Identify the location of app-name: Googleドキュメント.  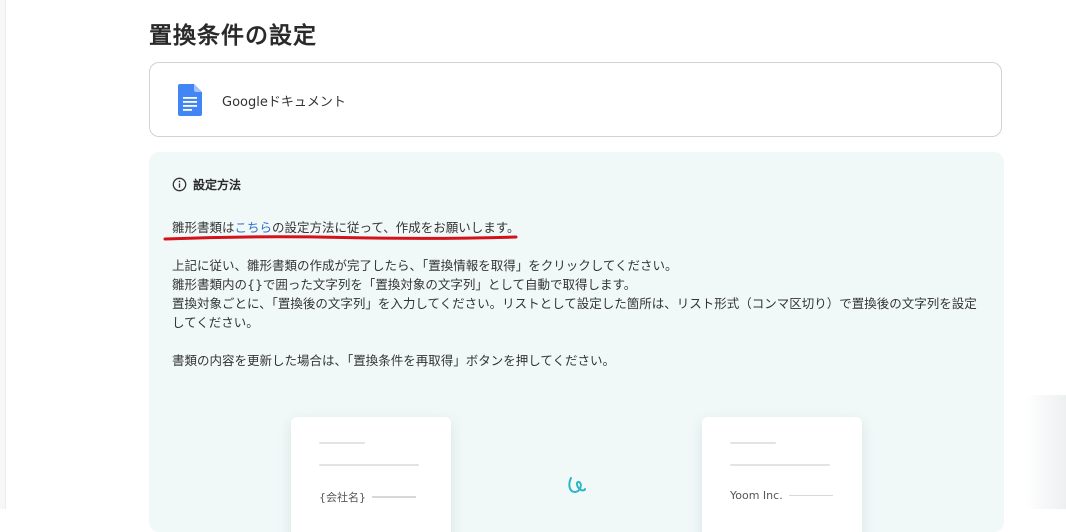
(284, 102).